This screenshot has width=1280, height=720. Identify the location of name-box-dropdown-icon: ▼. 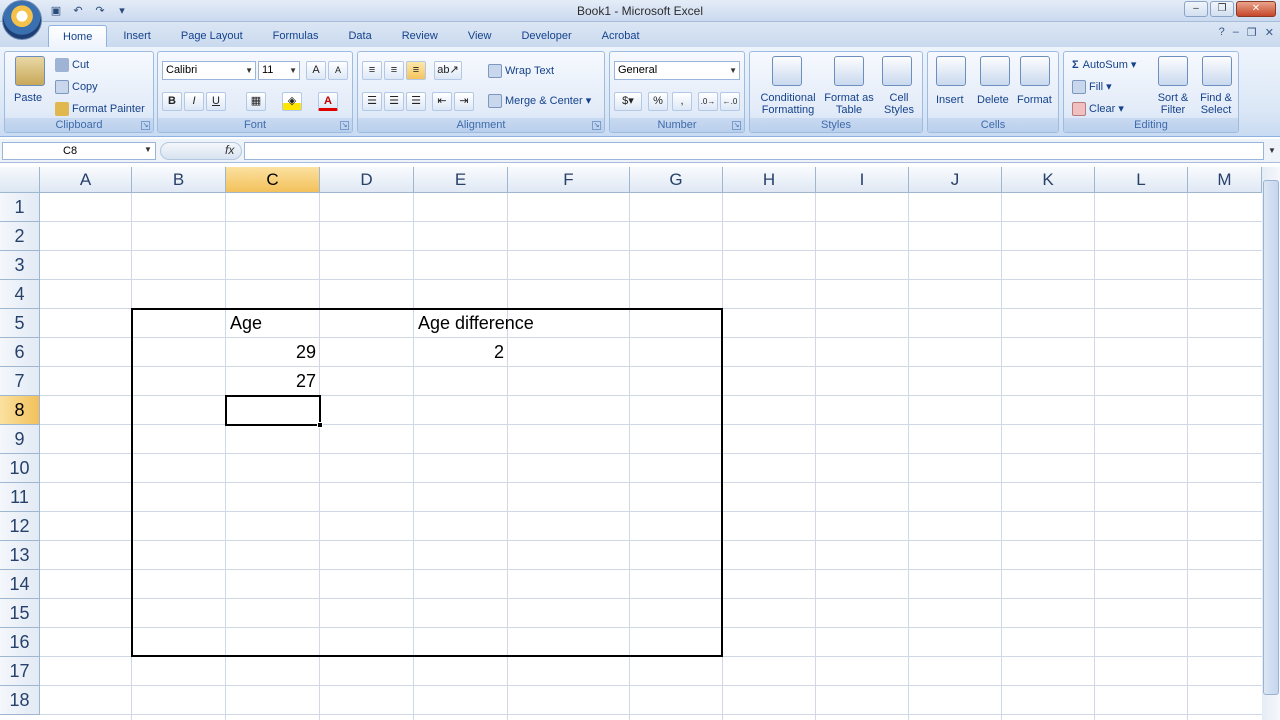
(148, 149).